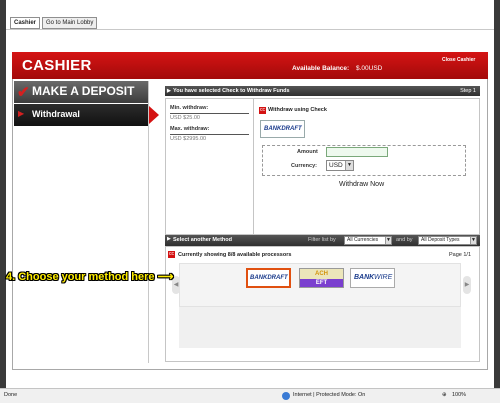 The width and height of the screenshot is (500, 403). Describe the element at coordinates (56, 114) in the screenshot. I see `nav-withdrawal-label: Withdrawal` at that location.